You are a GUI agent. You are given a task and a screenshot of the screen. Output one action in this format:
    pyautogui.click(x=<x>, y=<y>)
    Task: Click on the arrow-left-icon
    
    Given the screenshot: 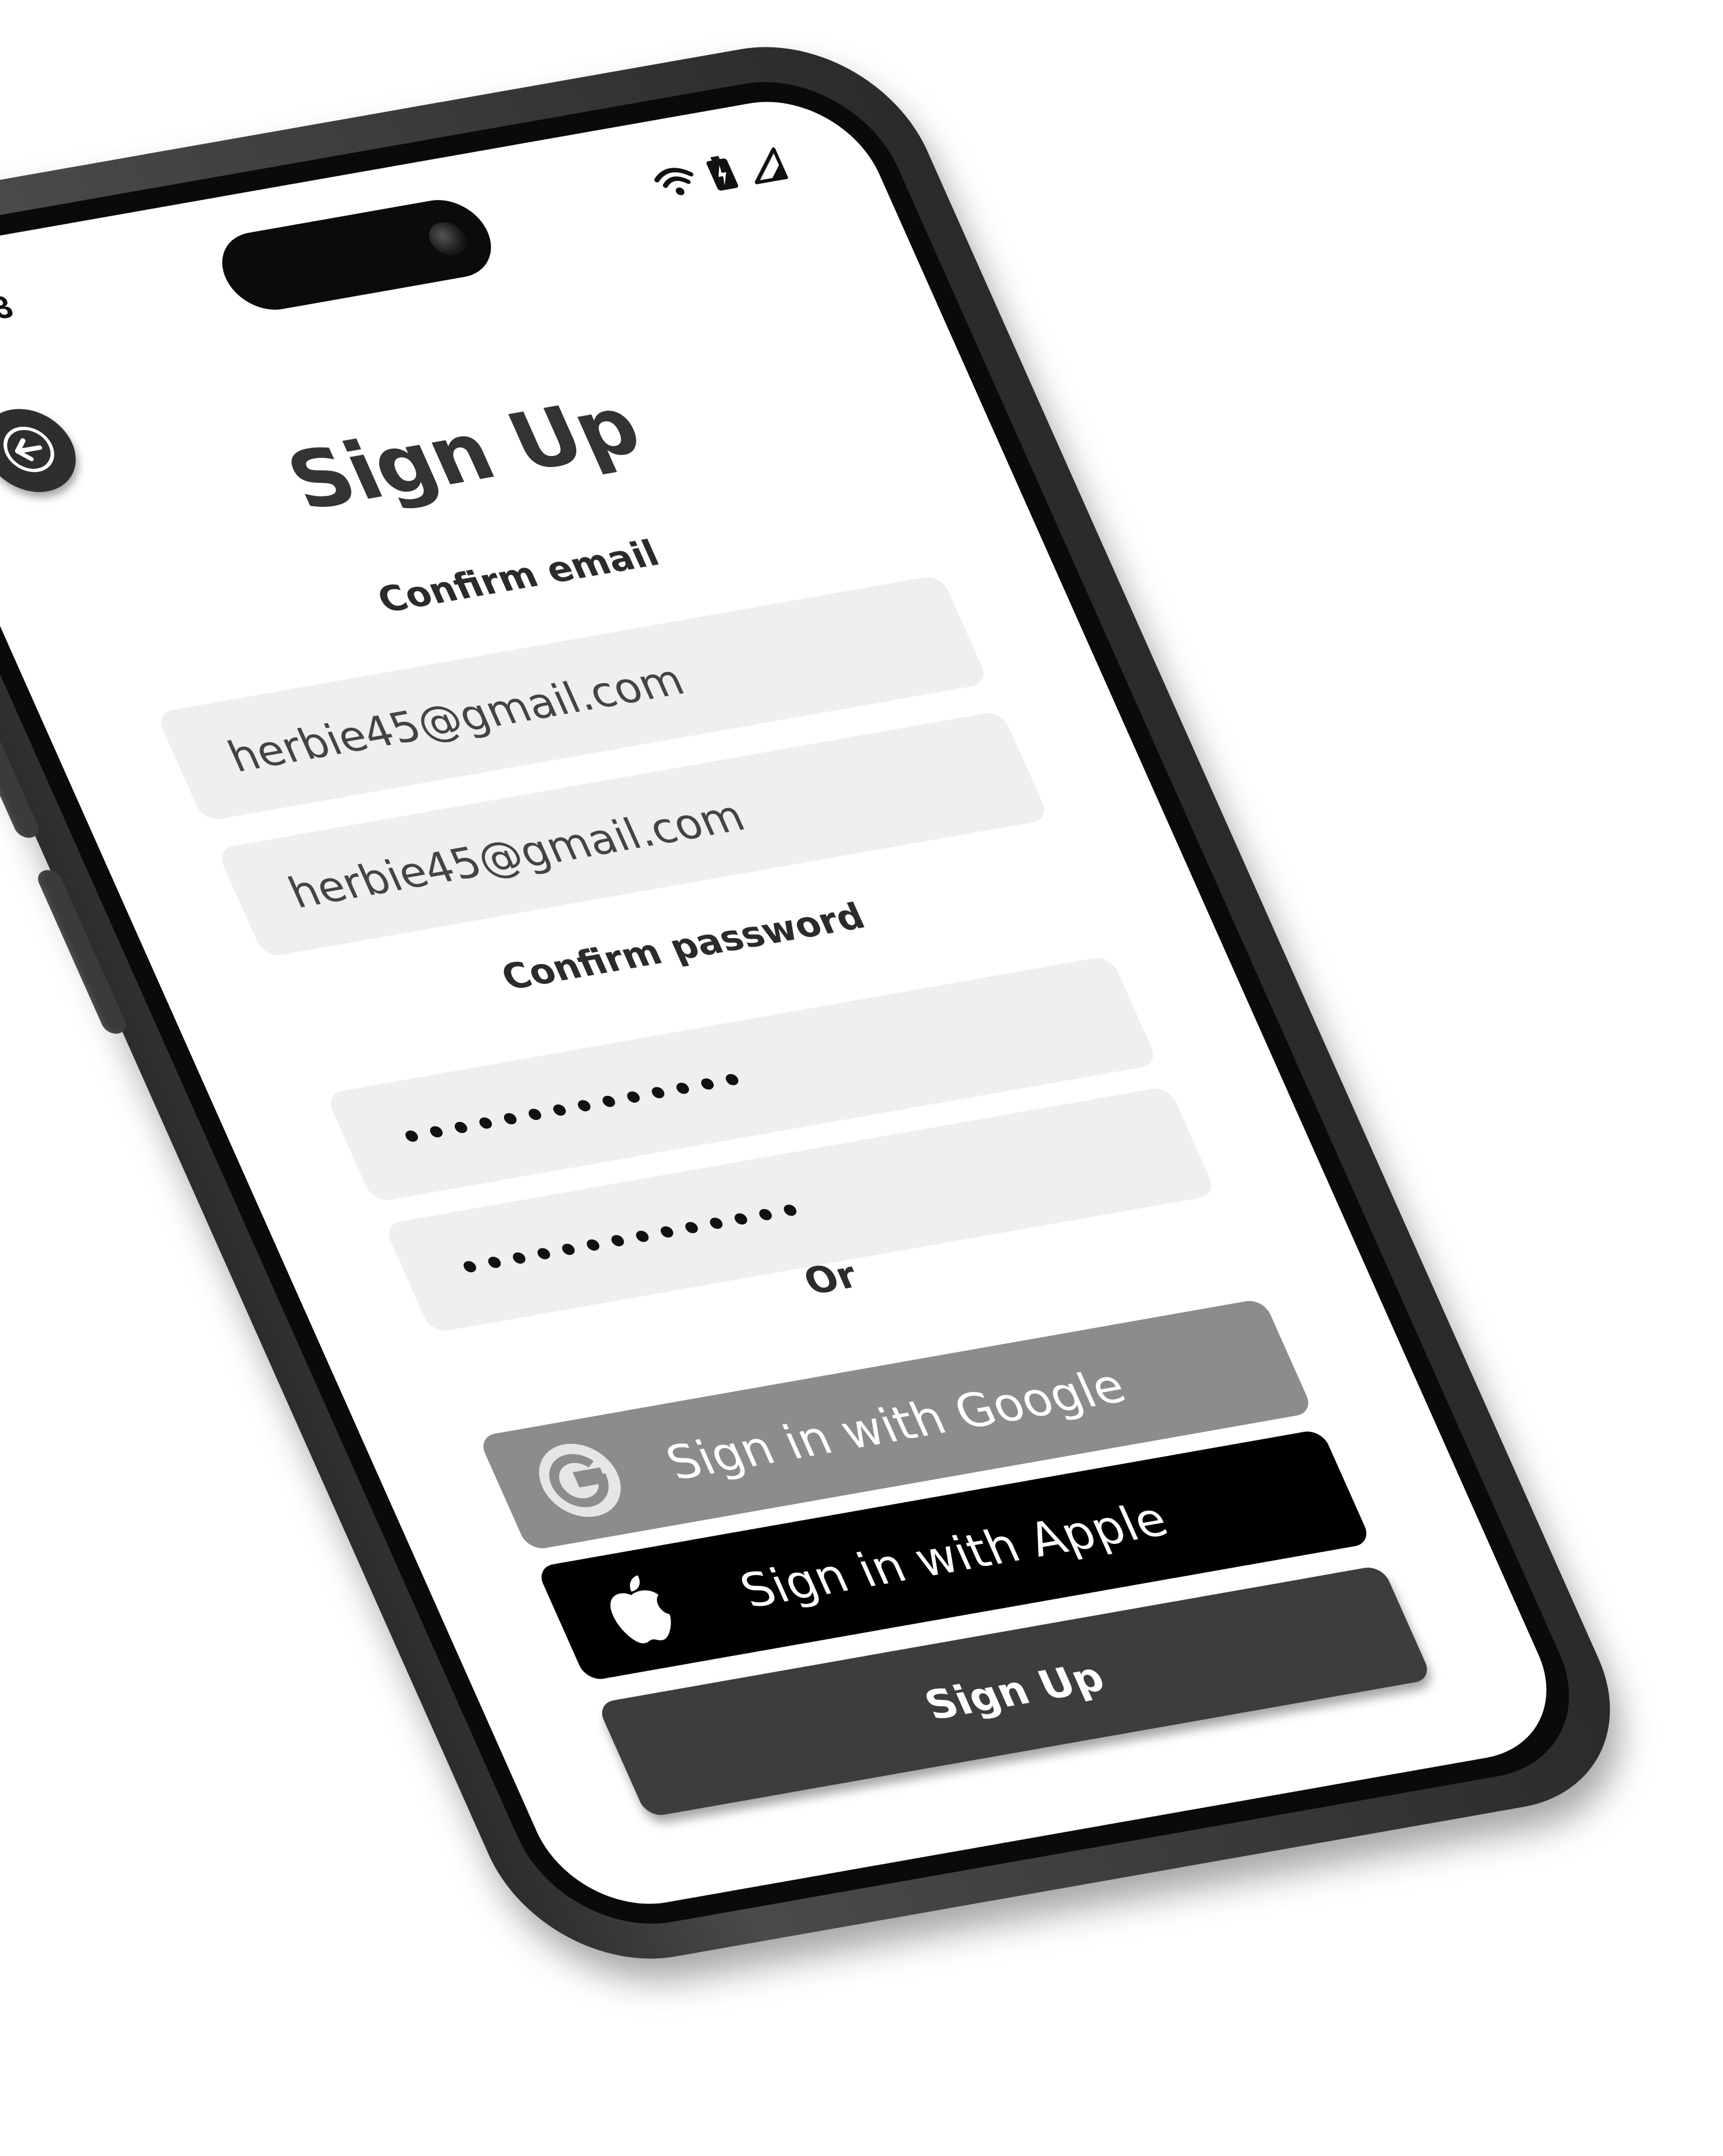 What is the action you would take?
    pyautogui.click(x=33, y=450)
    